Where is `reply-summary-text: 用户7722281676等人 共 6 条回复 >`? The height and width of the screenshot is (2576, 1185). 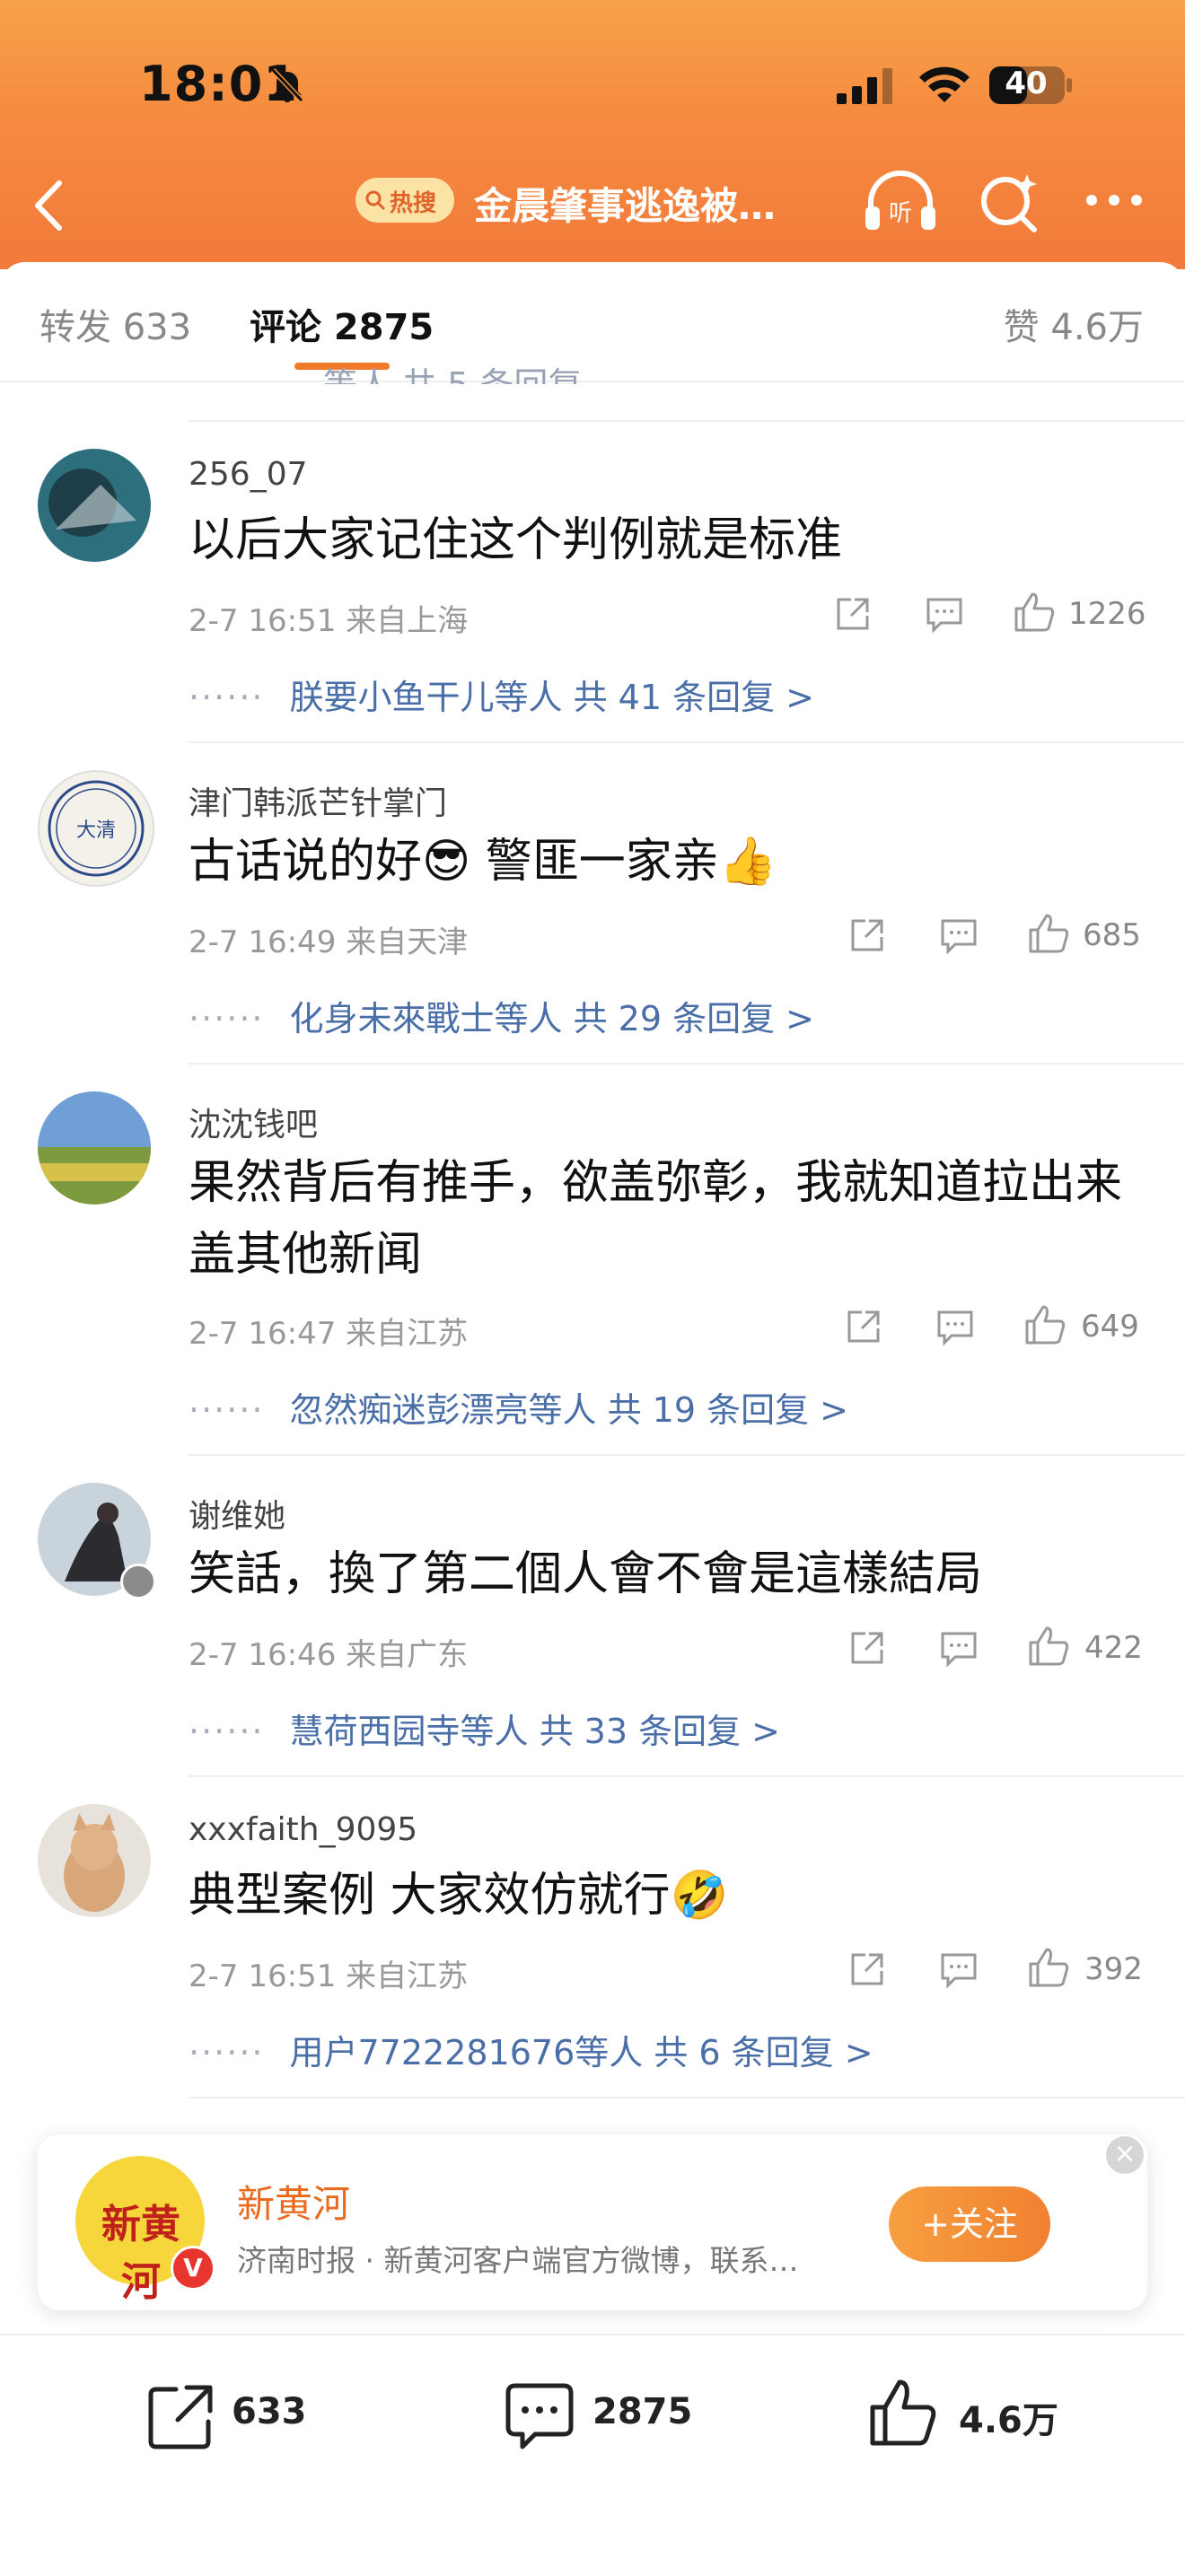 reply-summary-text: 用户7722281676等人 共 6 条回复 > is located at coordinates (581, 2052).